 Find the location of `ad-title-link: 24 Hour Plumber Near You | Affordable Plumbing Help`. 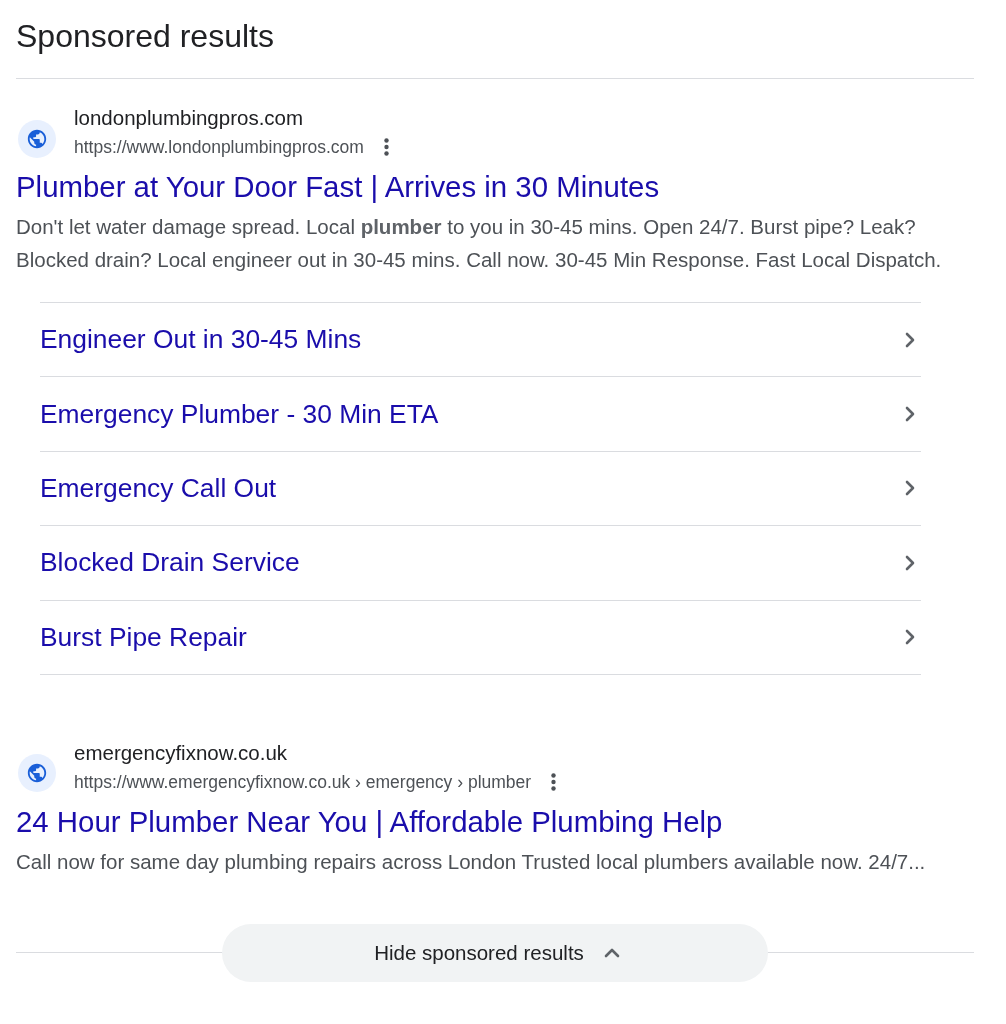

ad-title-link: 24 Hour Plumber Near You | Affordable Plumbing Help is located at coordinates (369, 821).